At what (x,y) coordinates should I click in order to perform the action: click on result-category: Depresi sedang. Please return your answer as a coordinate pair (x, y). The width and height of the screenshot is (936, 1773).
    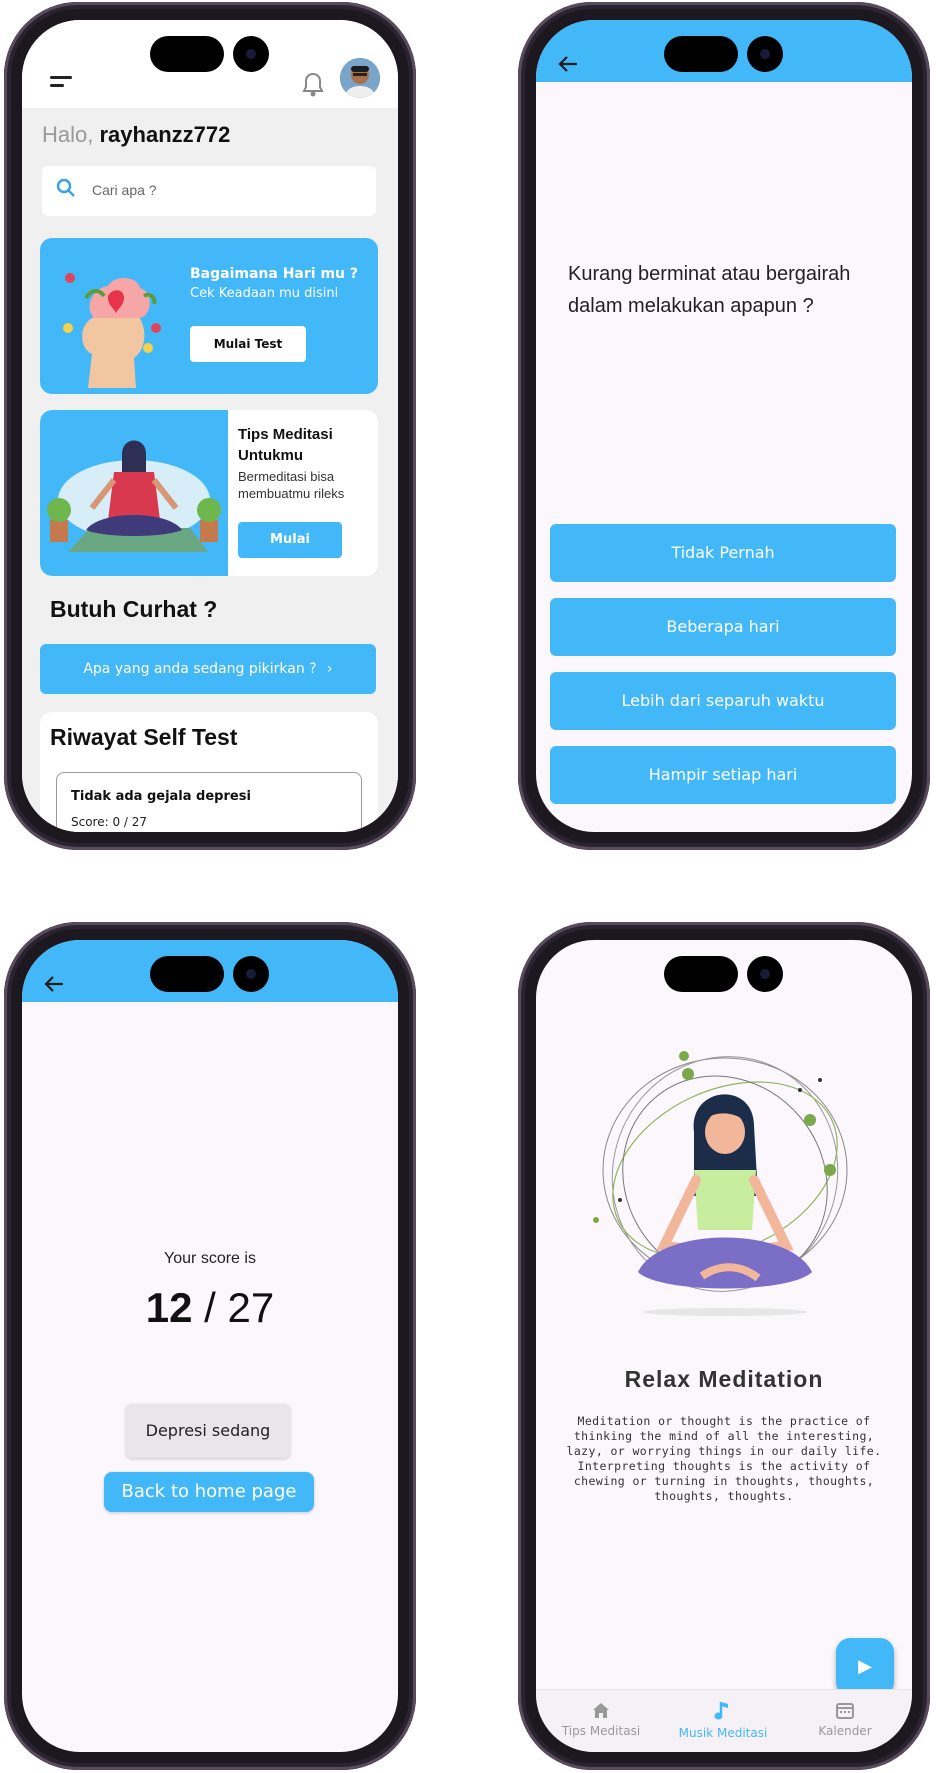
    Looking at the image, I should click on (208, 1431).